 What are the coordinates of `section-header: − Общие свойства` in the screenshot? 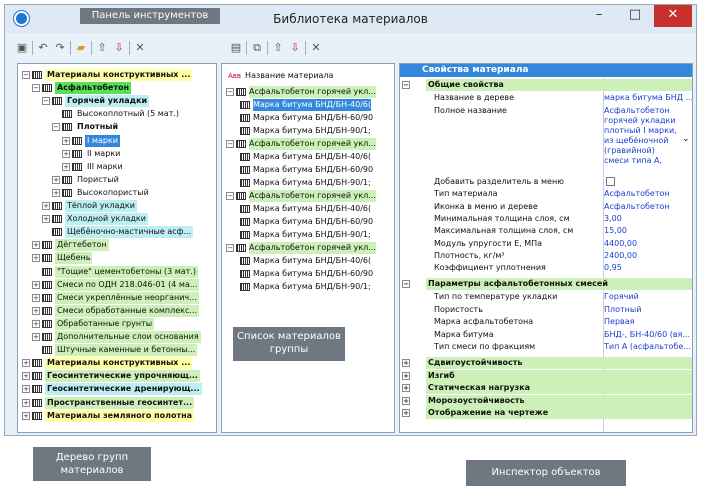 It's located at (546, 85).